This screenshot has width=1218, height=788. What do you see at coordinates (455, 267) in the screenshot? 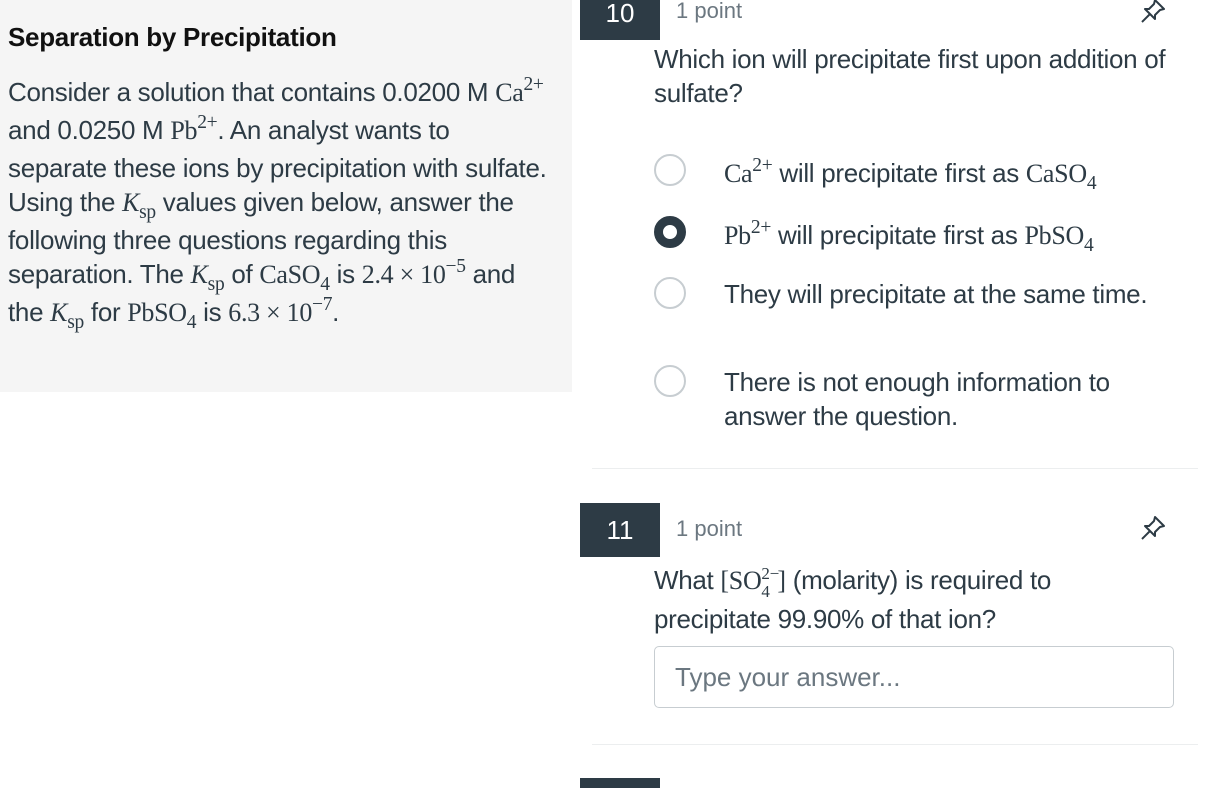
I see `ksp-exp: −5` at bounding box center [455, 267].